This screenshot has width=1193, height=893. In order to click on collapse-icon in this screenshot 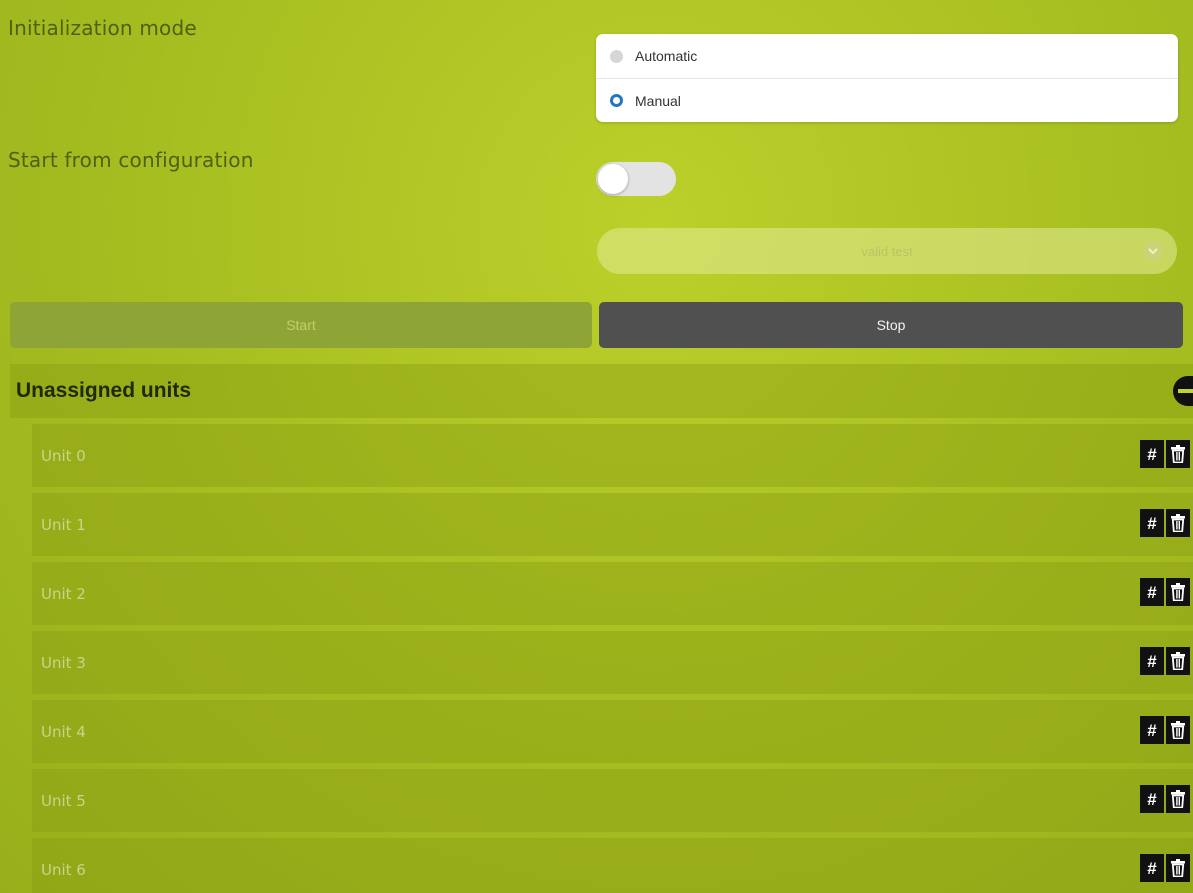, I will do `click(1183, 391)`.